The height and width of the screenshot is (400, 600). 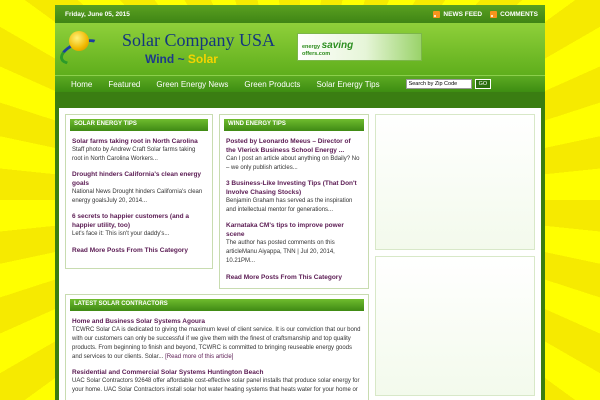 I want to click on banner-big: saving, so click(x=337, y=45).